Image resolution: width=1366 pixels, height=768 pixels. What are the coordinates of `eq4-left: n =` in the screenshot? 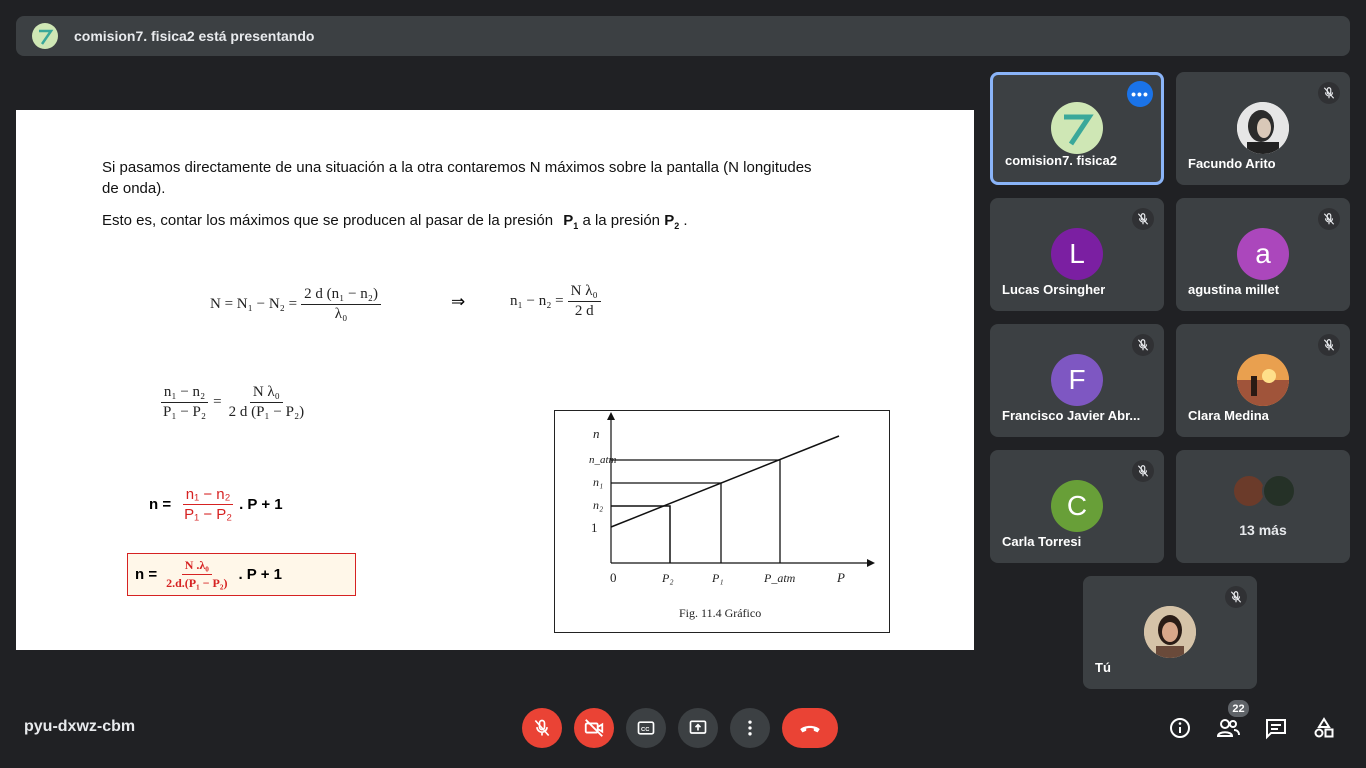 It's located at (160, 504).